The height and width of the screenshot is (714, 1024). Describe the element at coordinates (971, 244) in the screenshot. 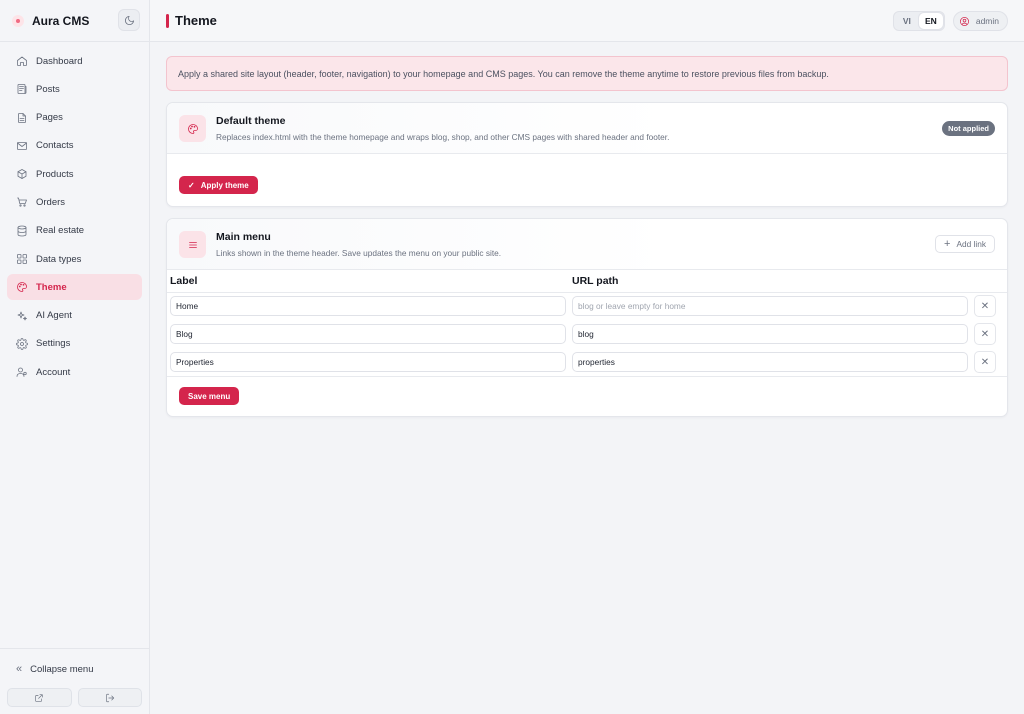

I see `add-link-label: Add link` at that location.